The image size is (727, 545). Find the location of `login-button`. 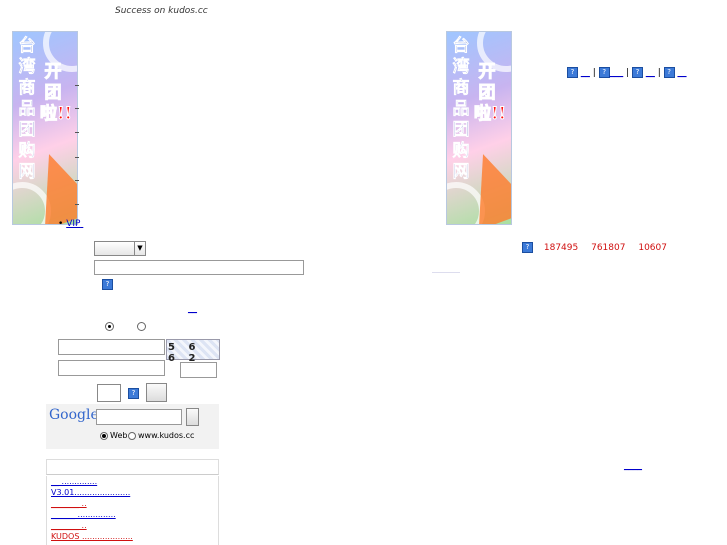

login-button is located at coordinates (109, 393).